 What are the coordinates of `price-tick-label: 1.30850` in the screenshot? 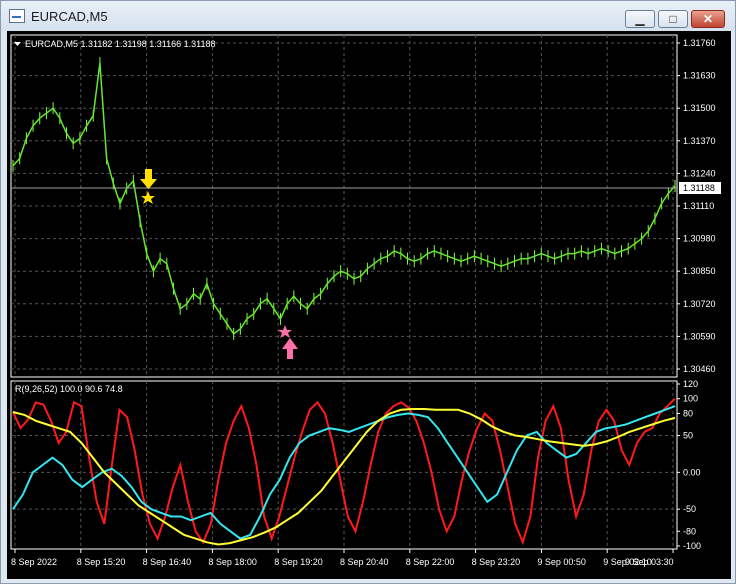 It's located at (699, 271).